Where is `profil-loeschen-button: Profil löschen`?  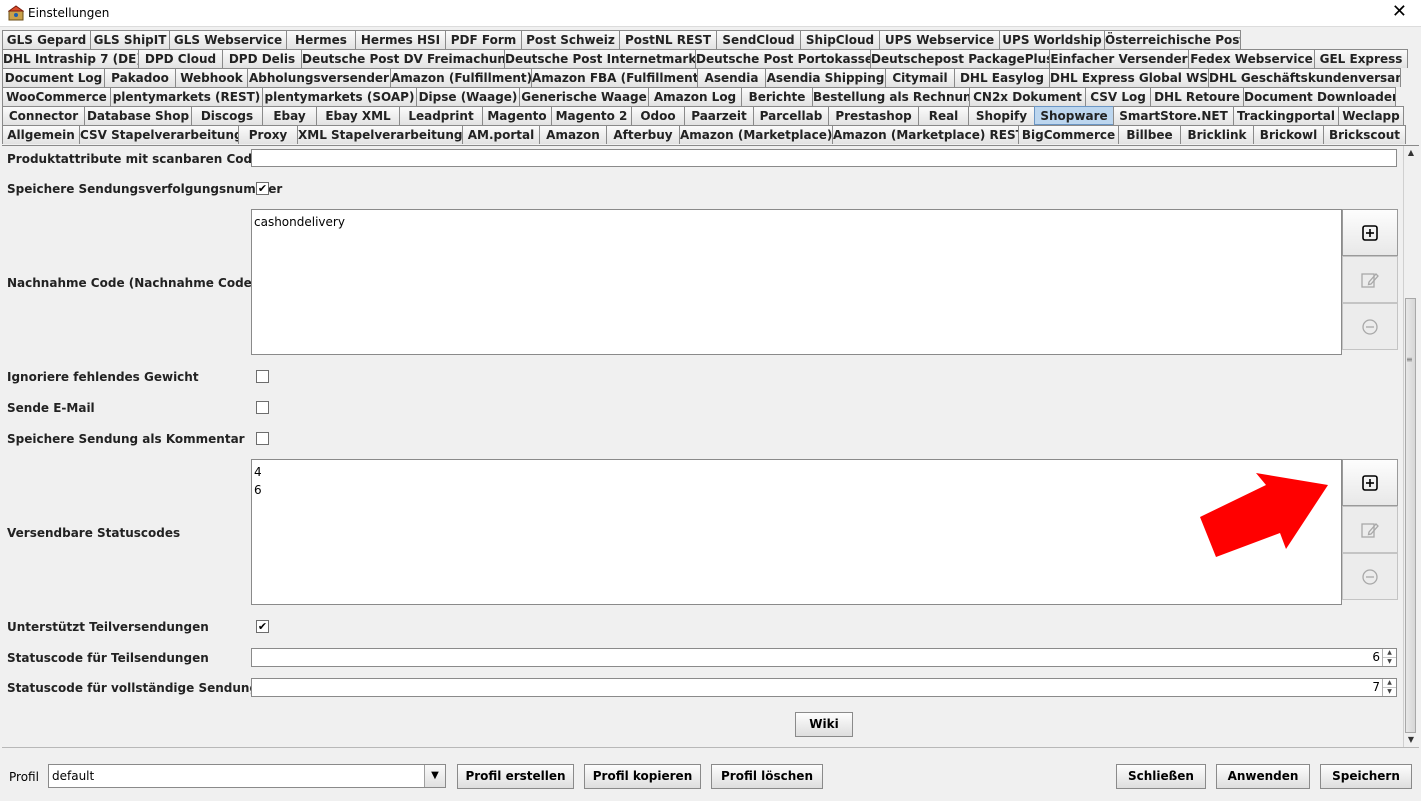
profil-loeschen-button: Profil löschen is located at coordinates (767, 776).